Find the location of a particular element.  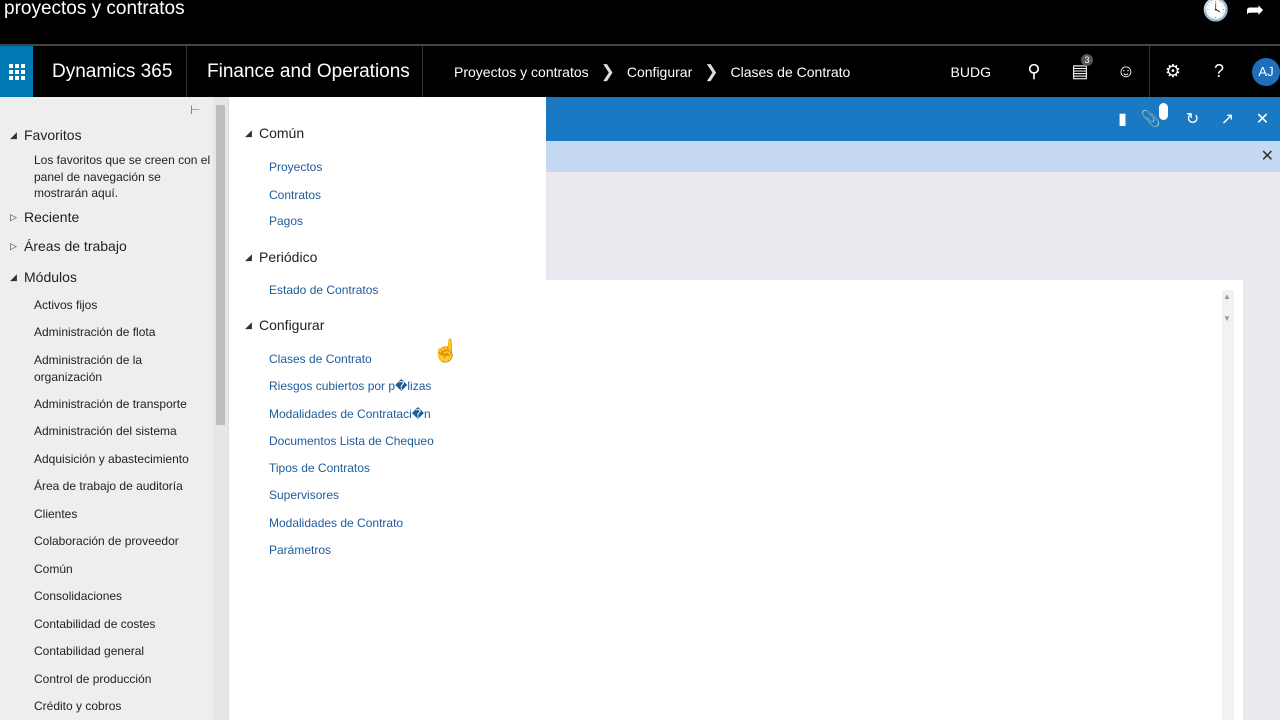

module-item: Crédito y cobros is located at coordinates (119, 706).